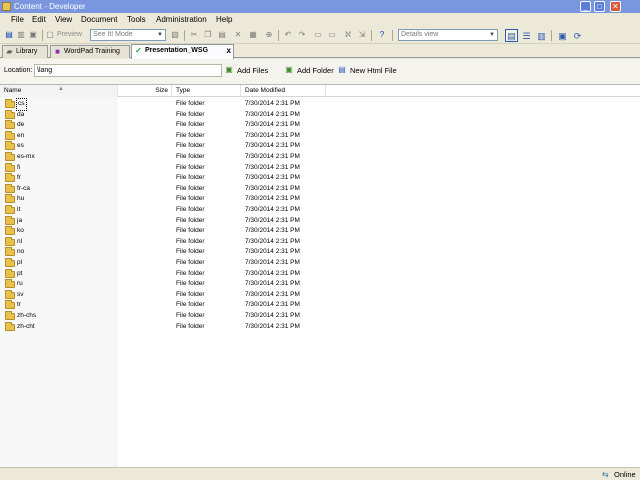 Image resolution: width=640 pixels, height=480 pixels. I want to click on new-html-file-button: ▤ New Html File, so click(366, 70).